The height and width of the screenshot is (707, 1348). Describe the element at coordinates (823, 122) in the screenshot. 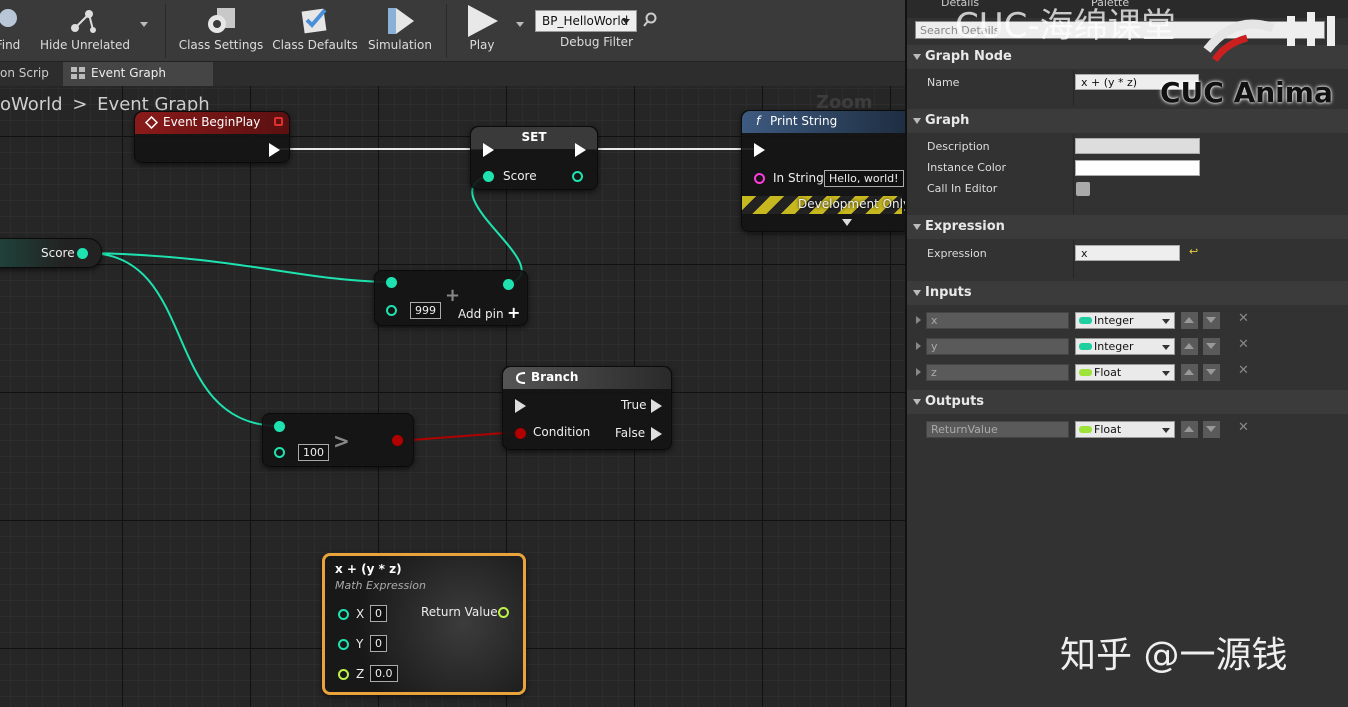

I see `node-header: f Print String` at that location.